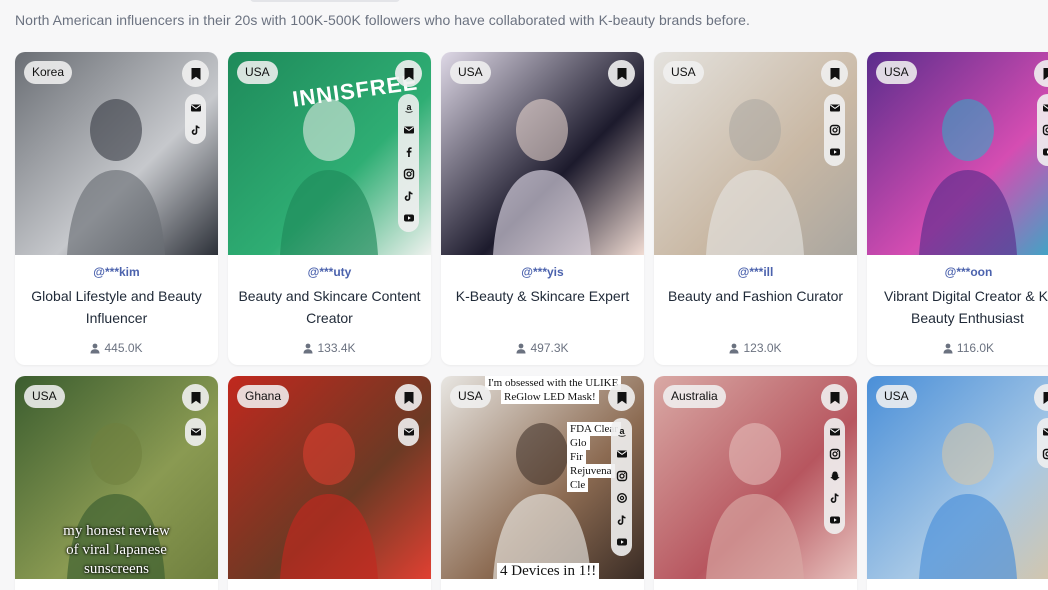  Describe the element at coordinates (116, 153) in the screenshot. I see `influencer-thumbnail: Korea` at that location.